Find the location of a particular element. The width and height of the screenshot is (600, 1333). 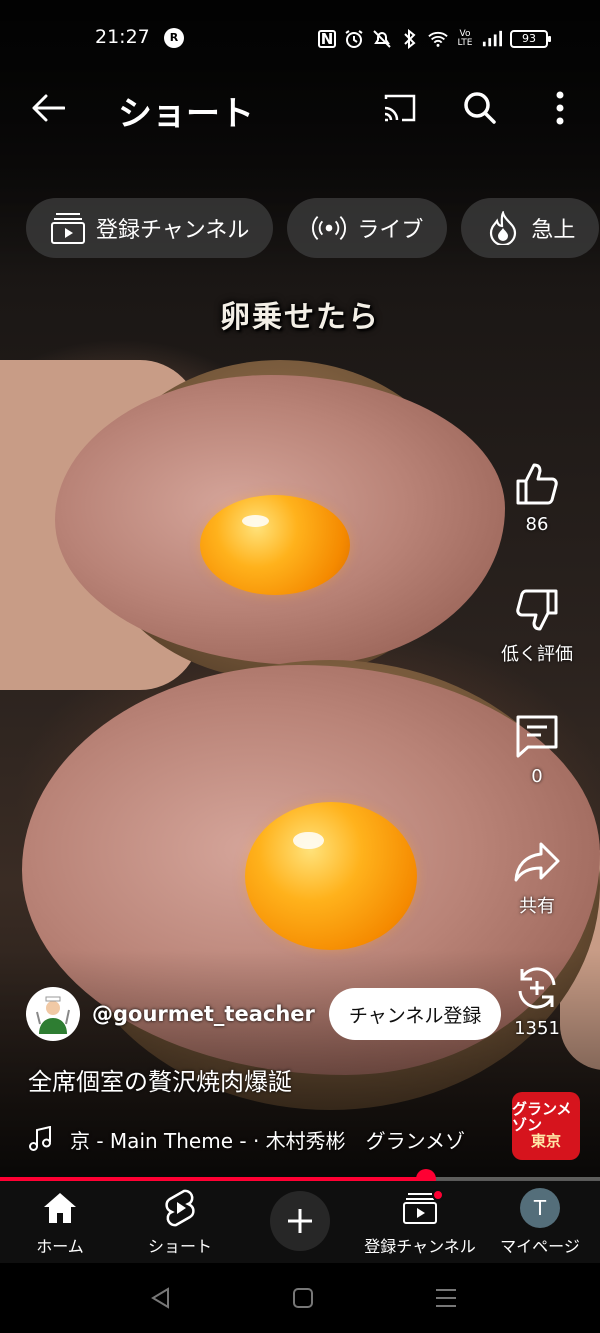

channel-handle: @gourmet_teacher is located at coordinates (203, 1014).